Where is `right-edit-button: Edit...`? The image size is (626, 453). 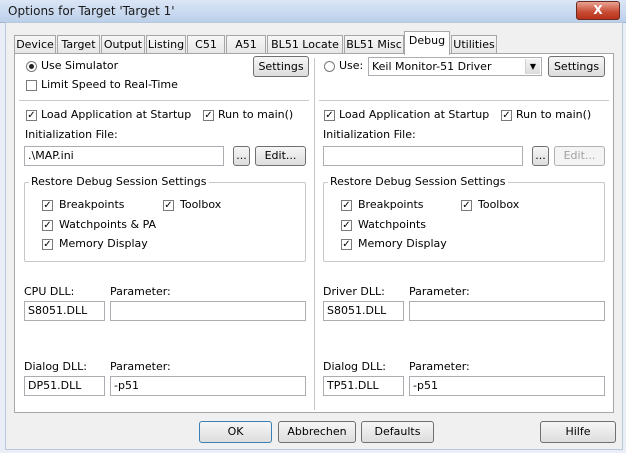
right-edit-button: Edit... is located at coordinates (579, 156).